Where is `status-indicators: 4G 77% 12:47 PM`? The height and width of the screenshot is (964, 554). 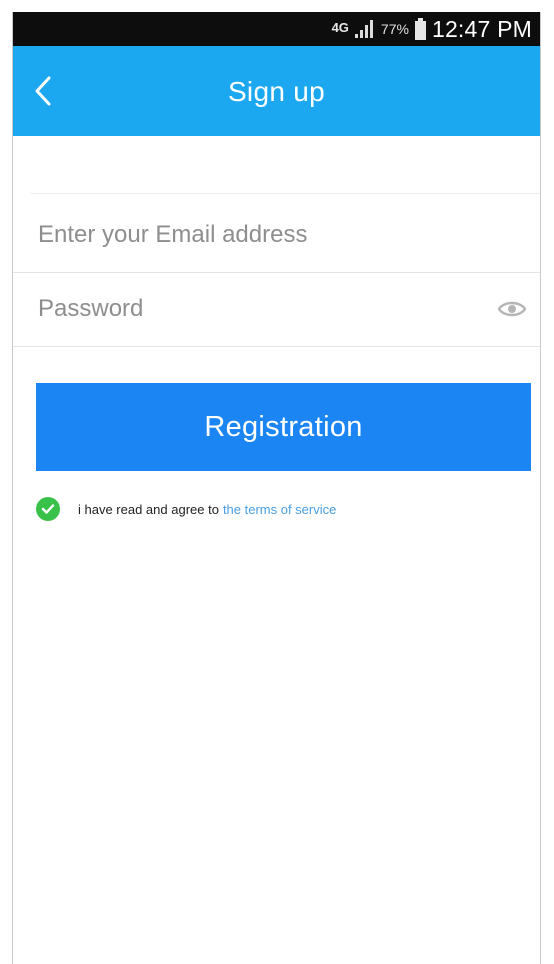
status-indicators: 4G 77% 12:47 PM is located at coordinates (432, 29).